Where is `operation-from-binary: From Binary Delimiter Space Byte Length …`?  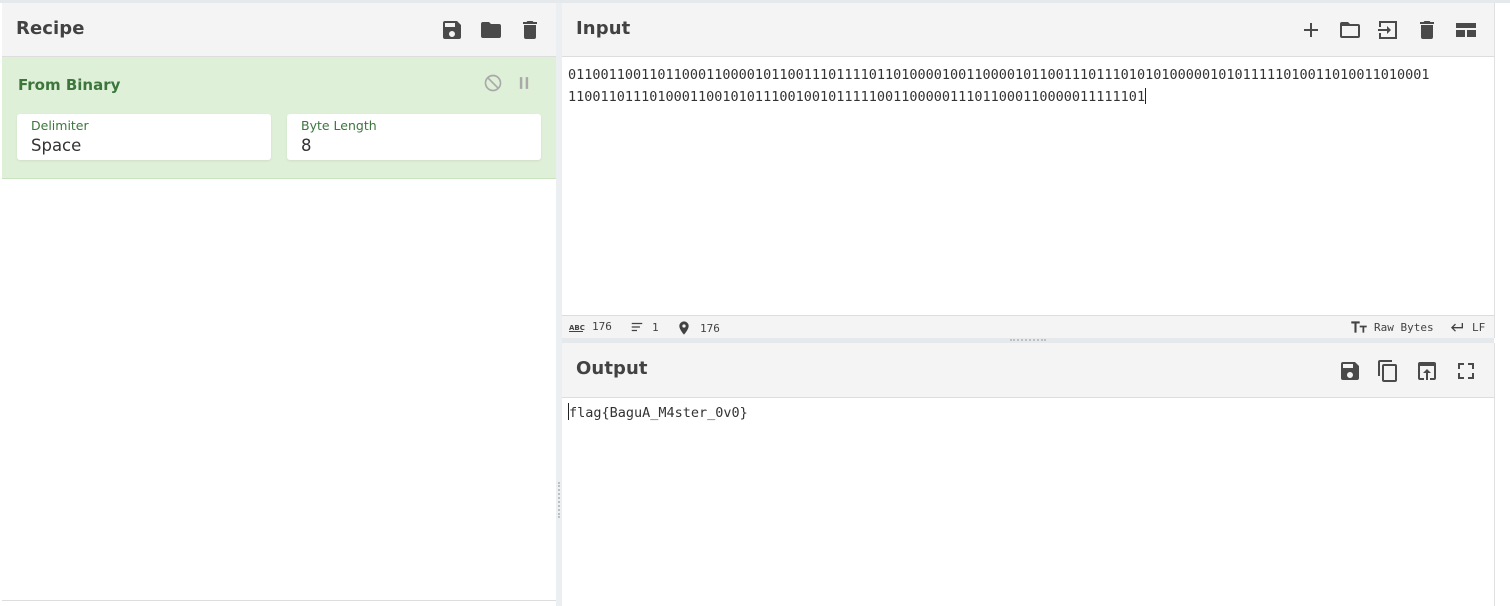 operation-from-binary: From Binary Delimiter Space Byte Length … is located at coordinates (279, 118).